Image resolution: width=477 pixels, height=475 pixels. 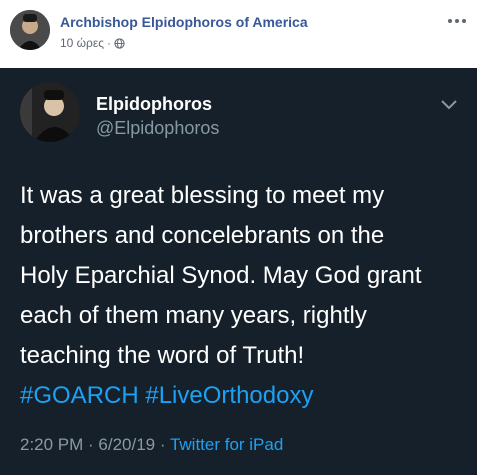 What do you see at coordinates (50, 112) in the screenshot?
I see `tweet-avatar` at bounding box center [50, 112].